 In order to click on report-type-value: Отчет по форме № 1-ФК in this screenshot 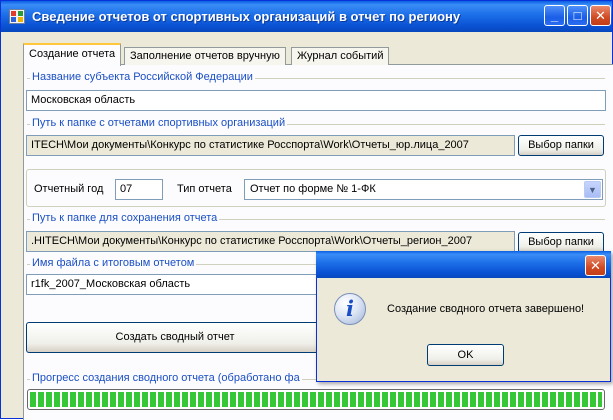, I will do `click(313, 189)`.